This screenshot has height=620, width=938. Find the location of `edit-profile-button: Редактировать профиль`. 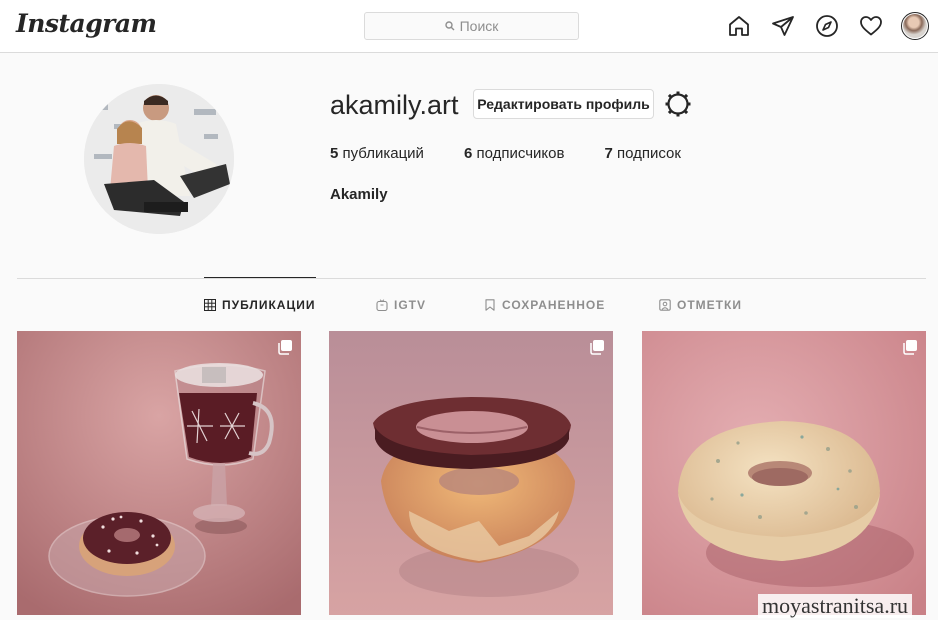

edit-profile-button: Редактировать профиль is located at coordinates (563, 104).